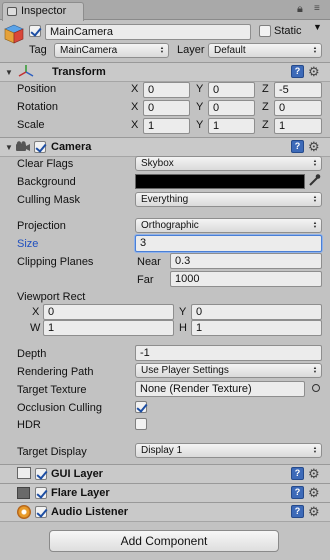 The height and width of the screenshot is (560, 330). What do you see at coordinates (231, 126) in the screenshot?
I see `scale-y-field: 1` at bounding box center [231, 126].